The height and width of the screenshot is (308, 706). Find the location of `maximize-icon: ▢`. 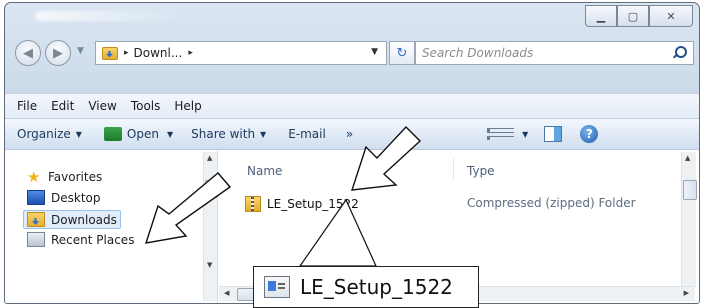

maximize-icon: ▢ is located at coordinates (633, 16).